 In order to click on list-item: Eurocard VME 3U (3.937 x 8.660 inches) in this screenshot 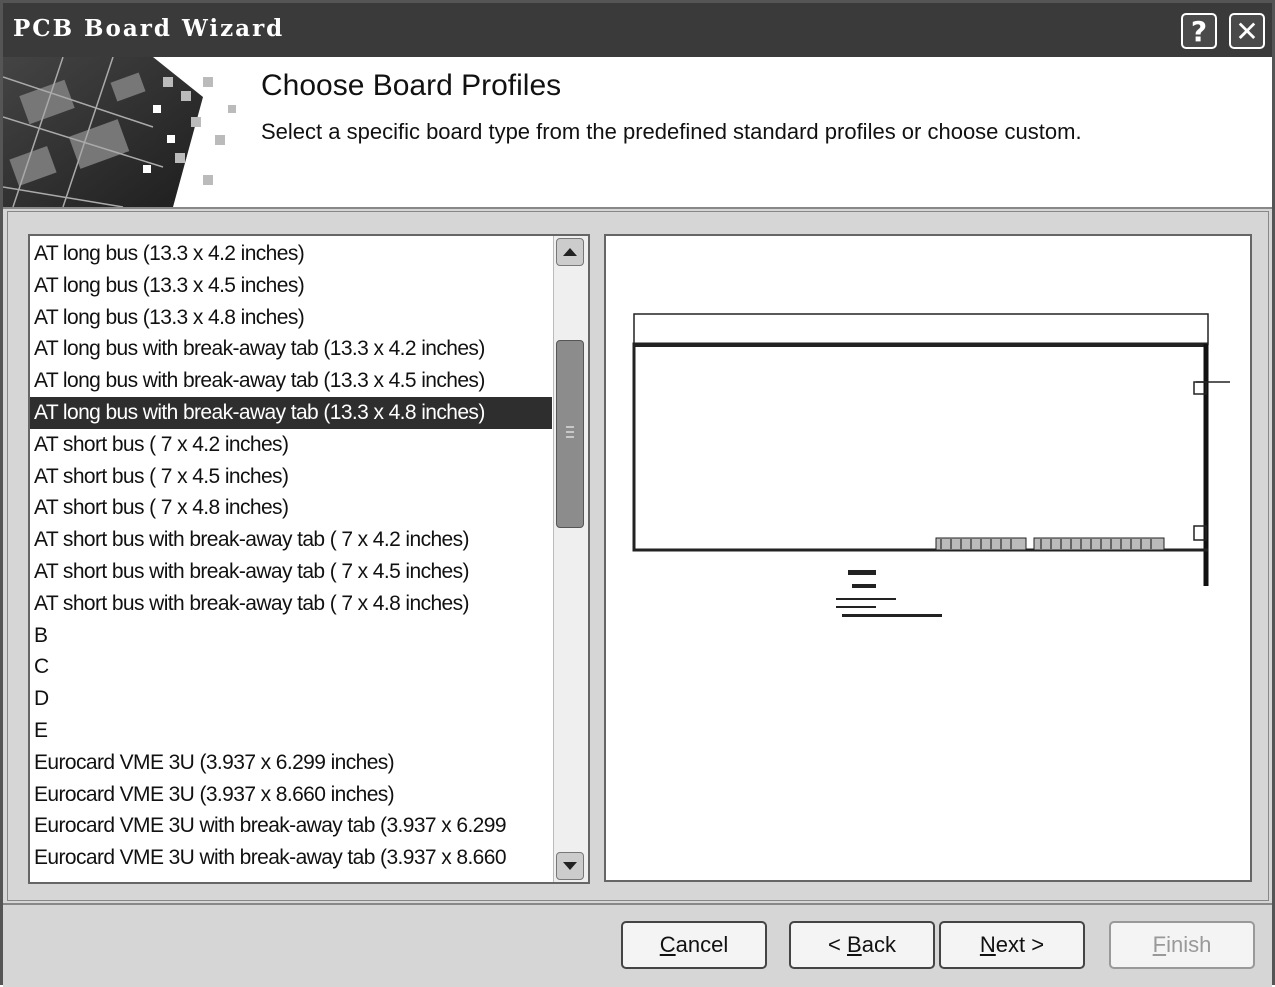, I will do `click(291, 795)`.